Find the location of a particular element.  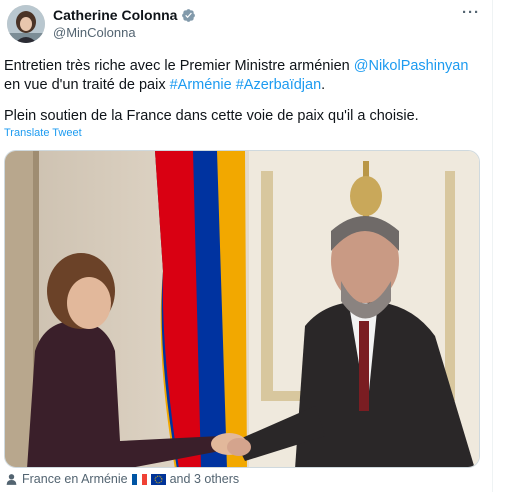

author-display-name: Catherine Colonna is located at coordinates (115, 15).